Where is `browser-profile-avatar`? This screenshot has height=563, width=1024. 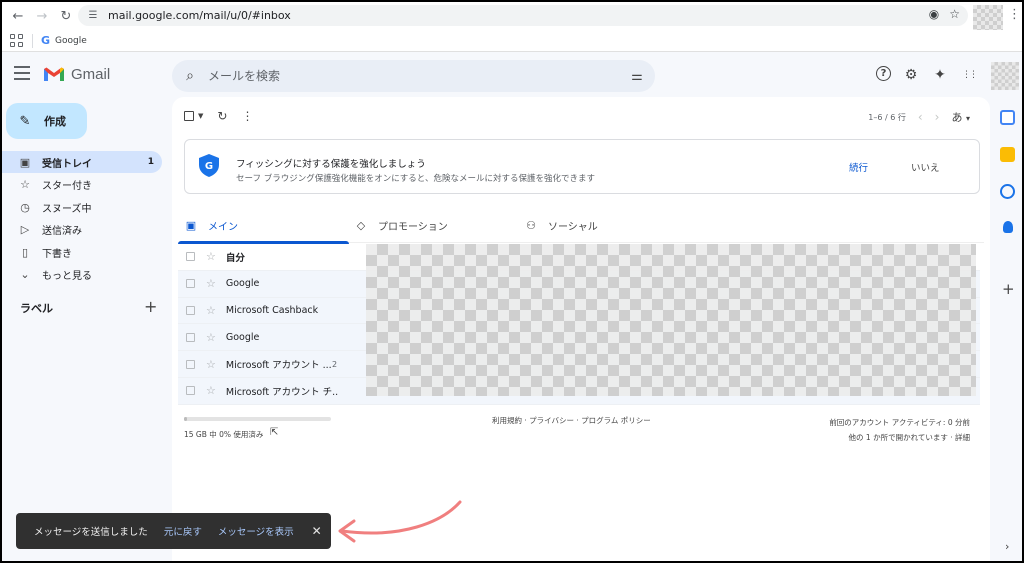 browser-profile-avatar is located at coordinates (988, 18).